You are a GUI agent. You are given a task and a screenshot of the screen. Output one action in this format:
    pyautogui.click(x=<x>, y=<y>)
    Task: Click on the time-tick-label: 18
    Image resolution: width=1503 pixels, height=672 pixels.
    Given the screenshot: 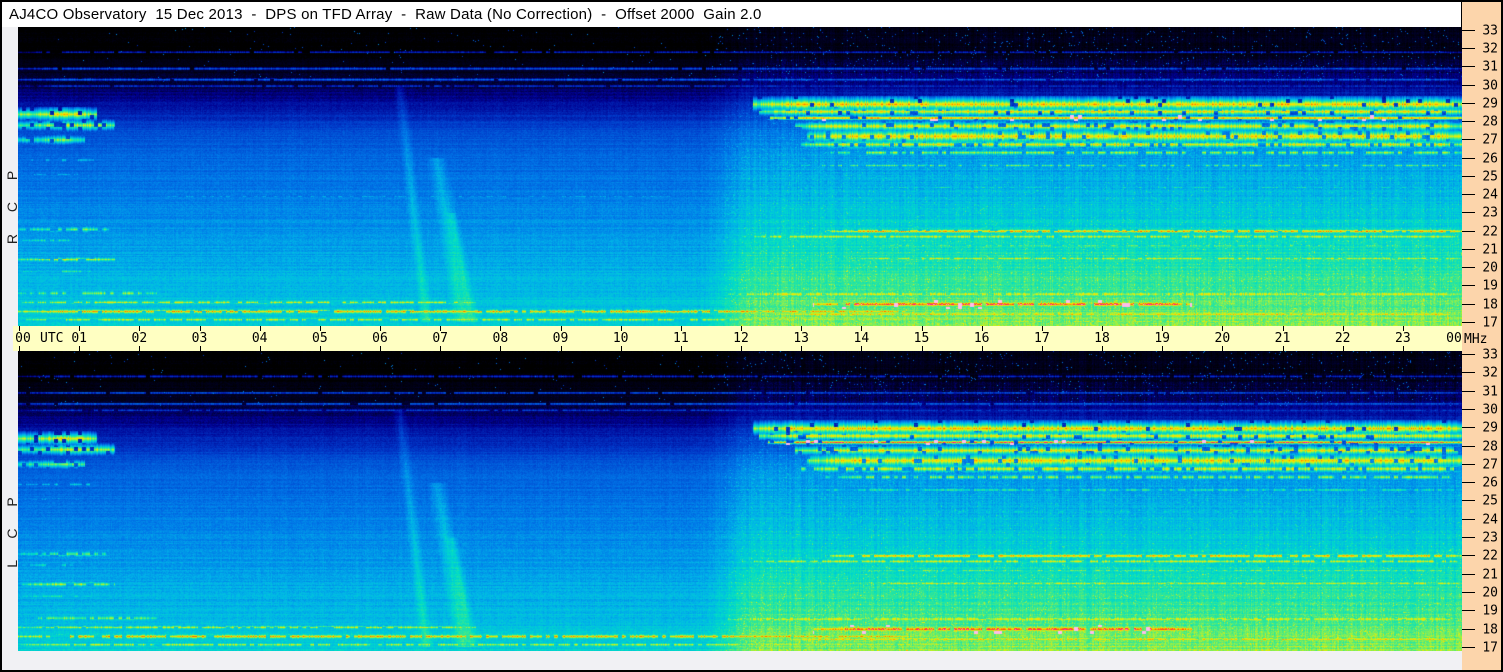 What is the action you would take?
    pyautogui.click(x=1102, y=338)
    